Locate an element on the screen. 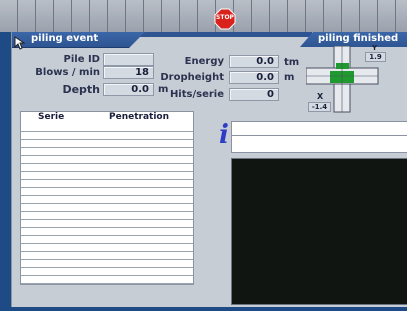  hits-serie-field: 0 is located at coordinates (254, 94).